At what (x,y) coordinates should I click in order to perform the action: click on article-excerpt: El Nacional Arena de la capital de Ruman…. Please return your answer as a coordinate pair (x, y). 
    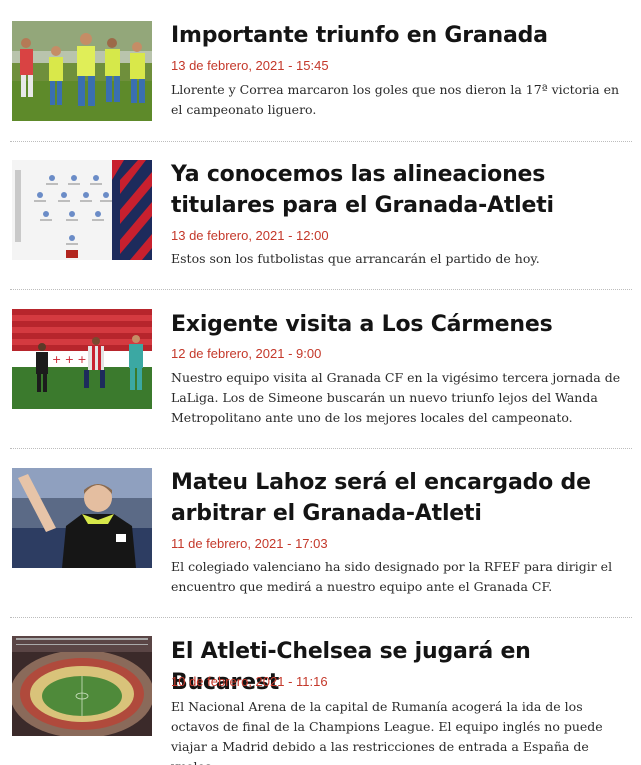
    Looking at the image, I should click on (387, 732).